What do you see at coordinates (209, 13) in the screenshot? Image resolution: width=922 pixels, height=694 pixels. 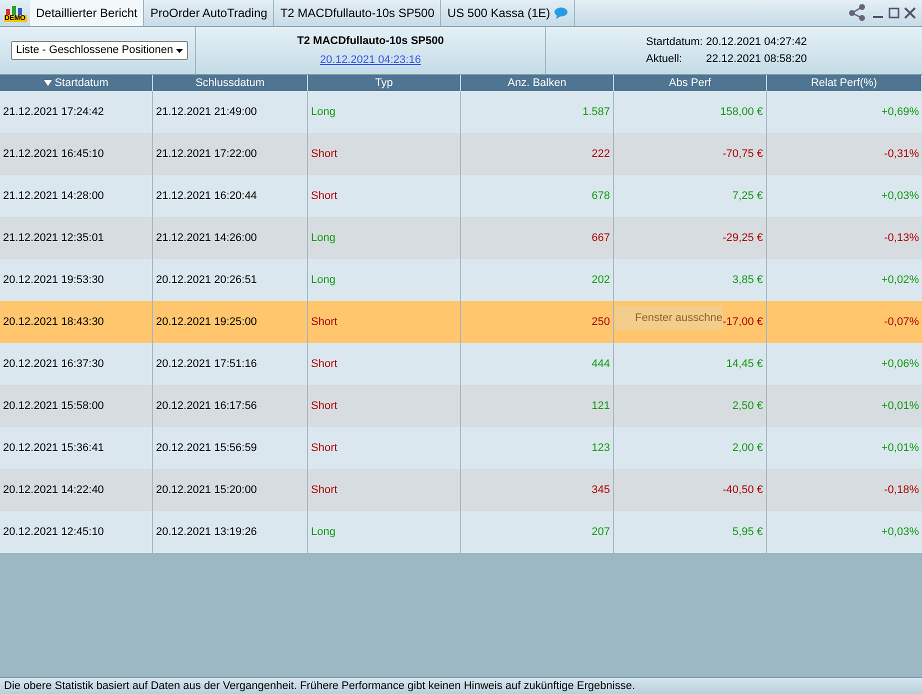 I see `tab: ProOrder AutoTrading` at bounding box center [209, 13].